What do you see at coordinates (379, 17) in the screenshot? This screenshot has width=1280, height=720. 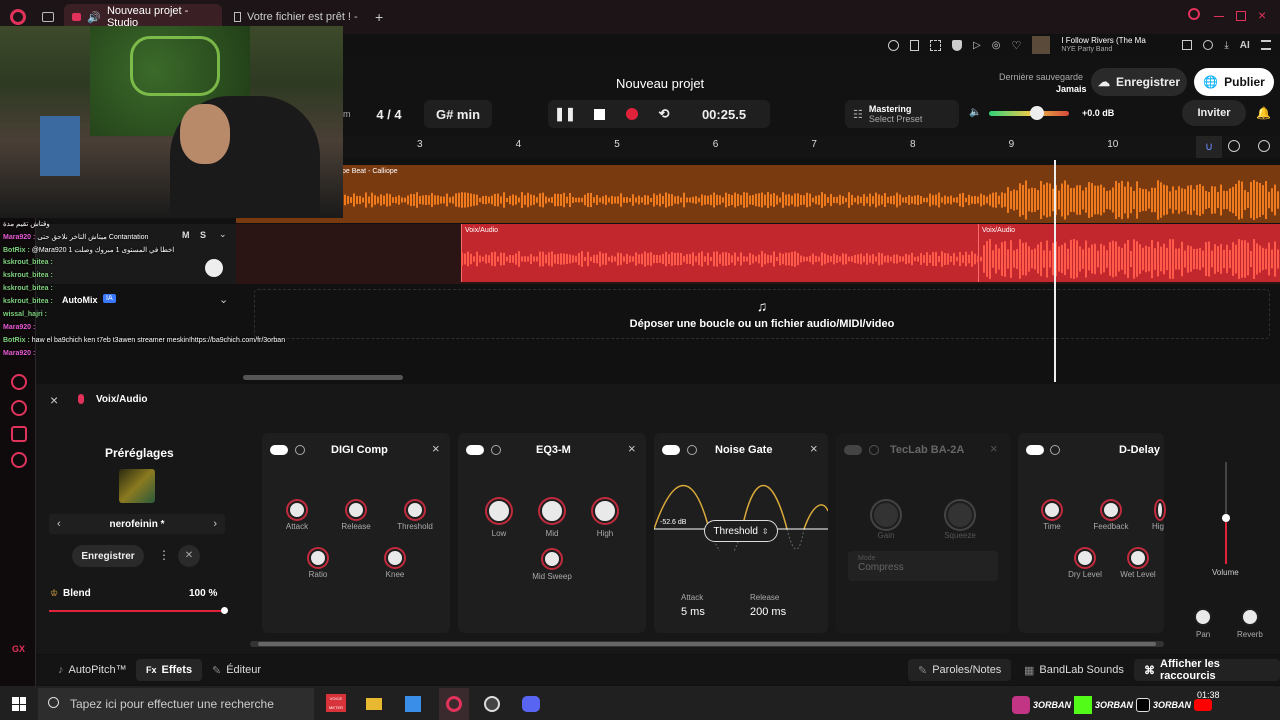 I see `new-tab-icon: +` at bounding box center [379, 17].